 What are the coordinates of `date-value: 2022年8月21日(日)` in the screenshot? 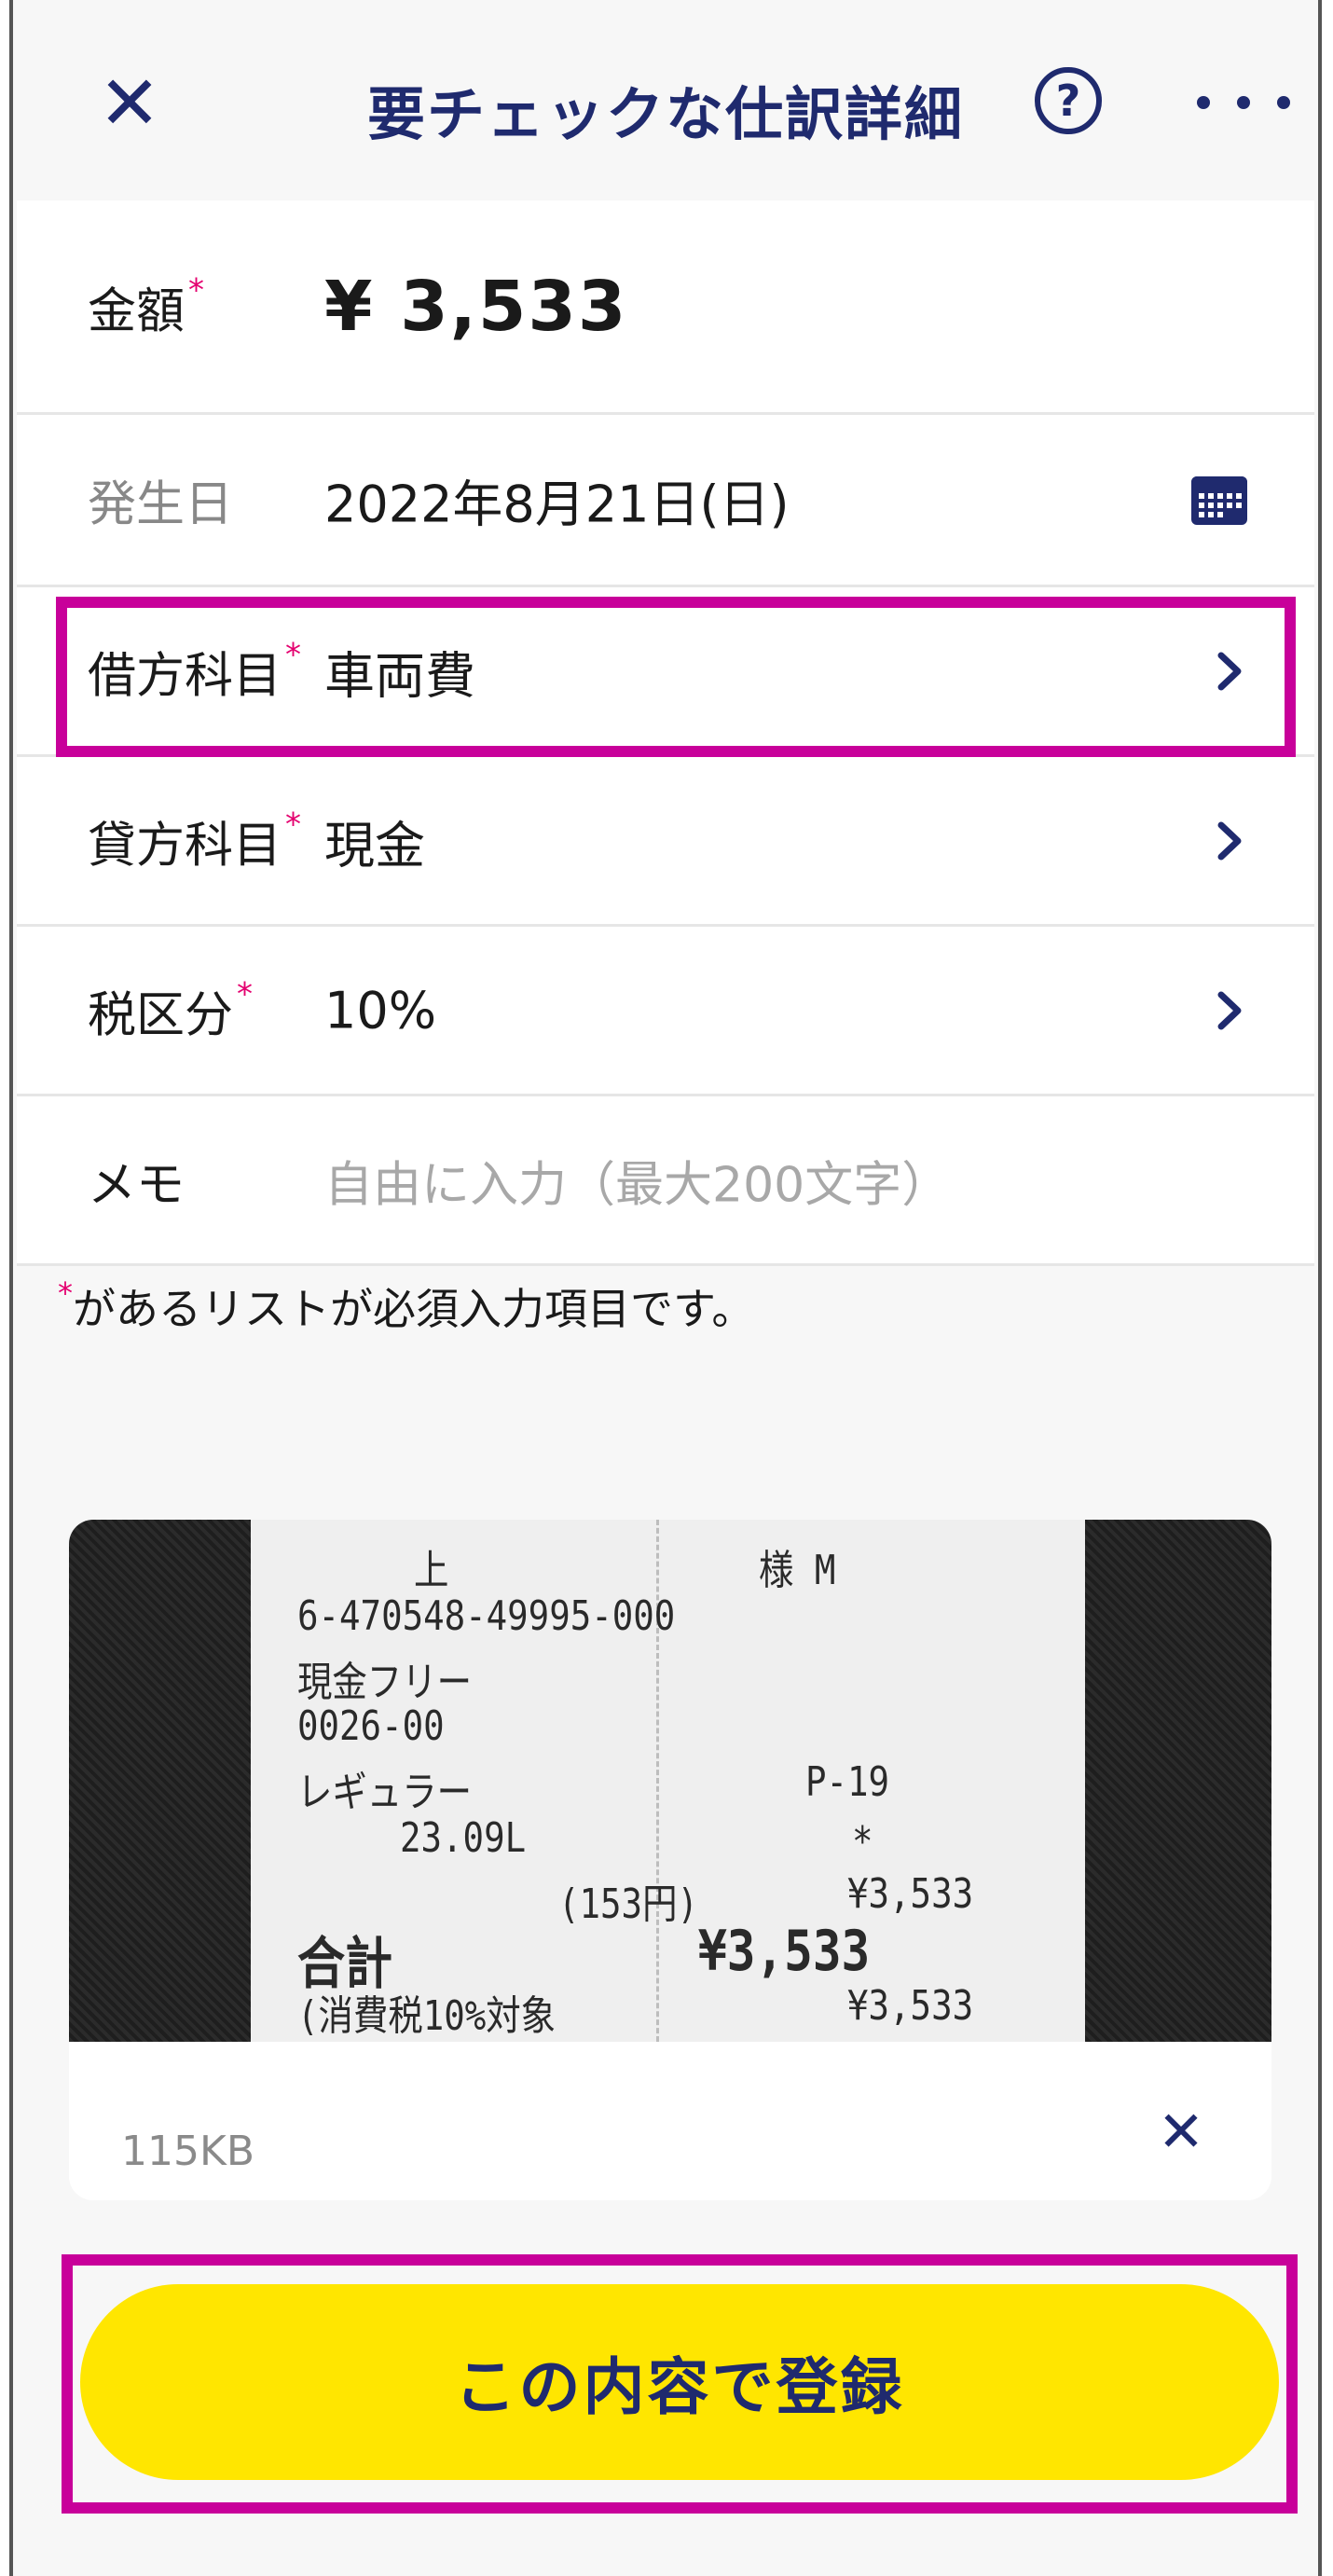 It's located at (557, 500).